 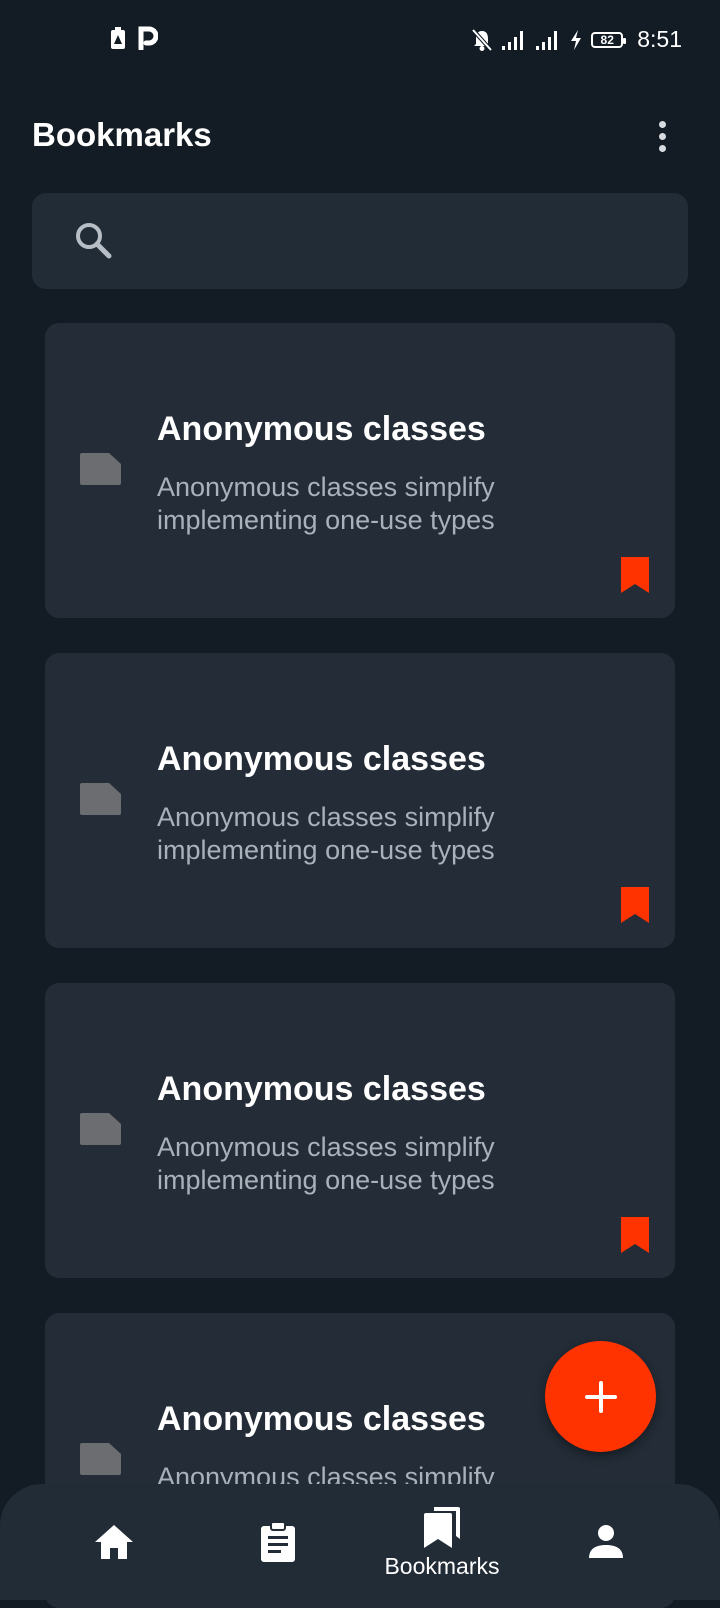 I want to click on plus-icon, so click(x=600, y=1396).